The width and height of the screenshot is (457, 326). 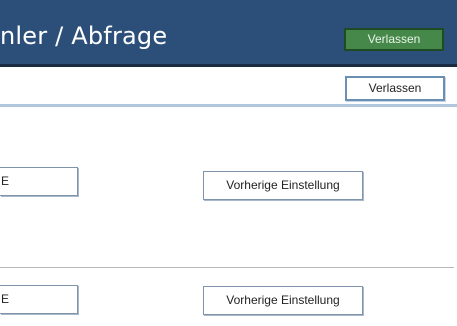 I want to click on setting-field-2: E, so click(x=39, y=299).